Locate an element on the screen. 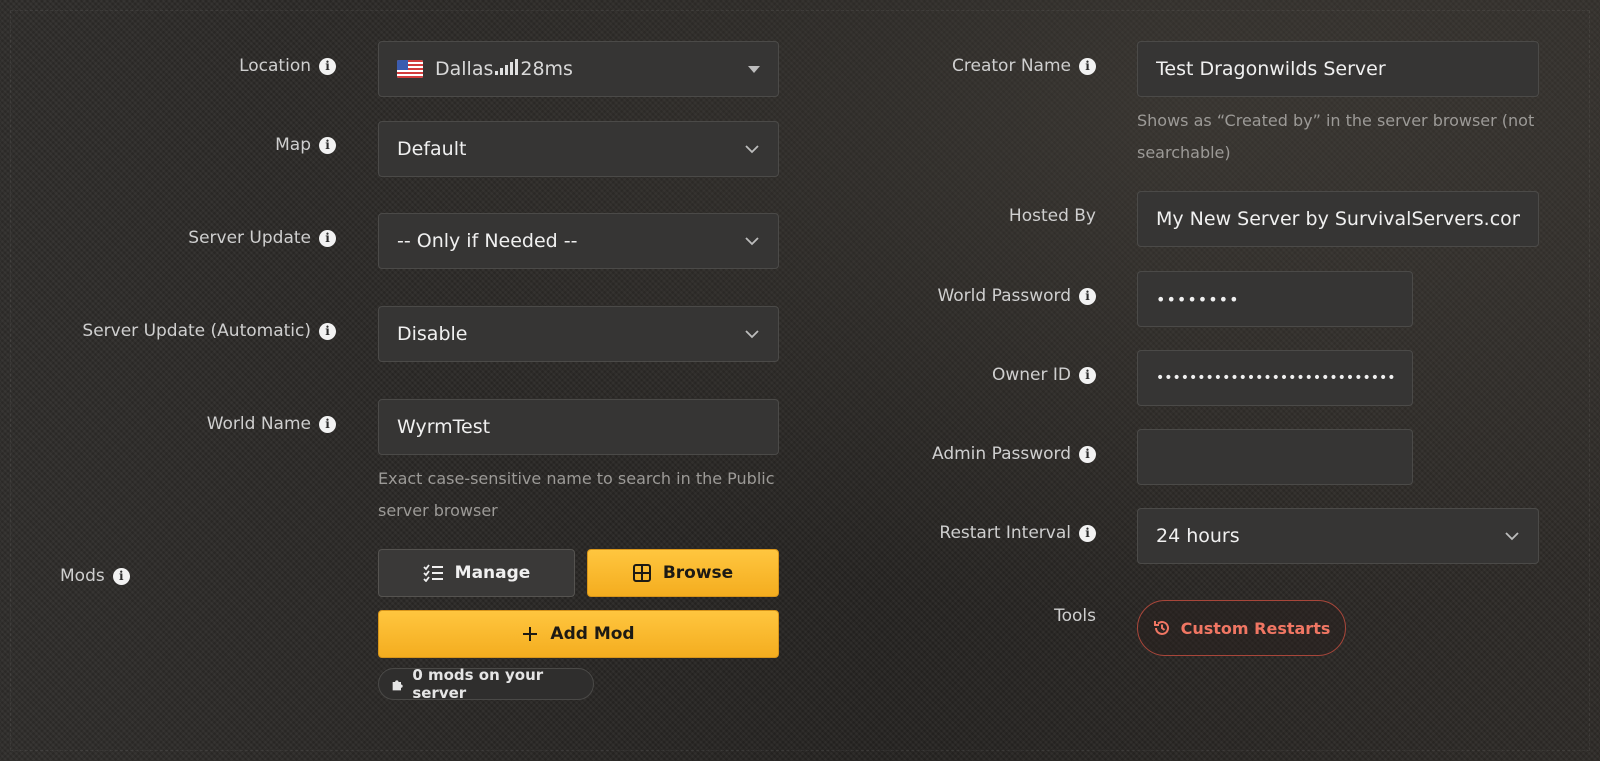  location-select: Dallas 28ms is located at coordinates (578, 69).